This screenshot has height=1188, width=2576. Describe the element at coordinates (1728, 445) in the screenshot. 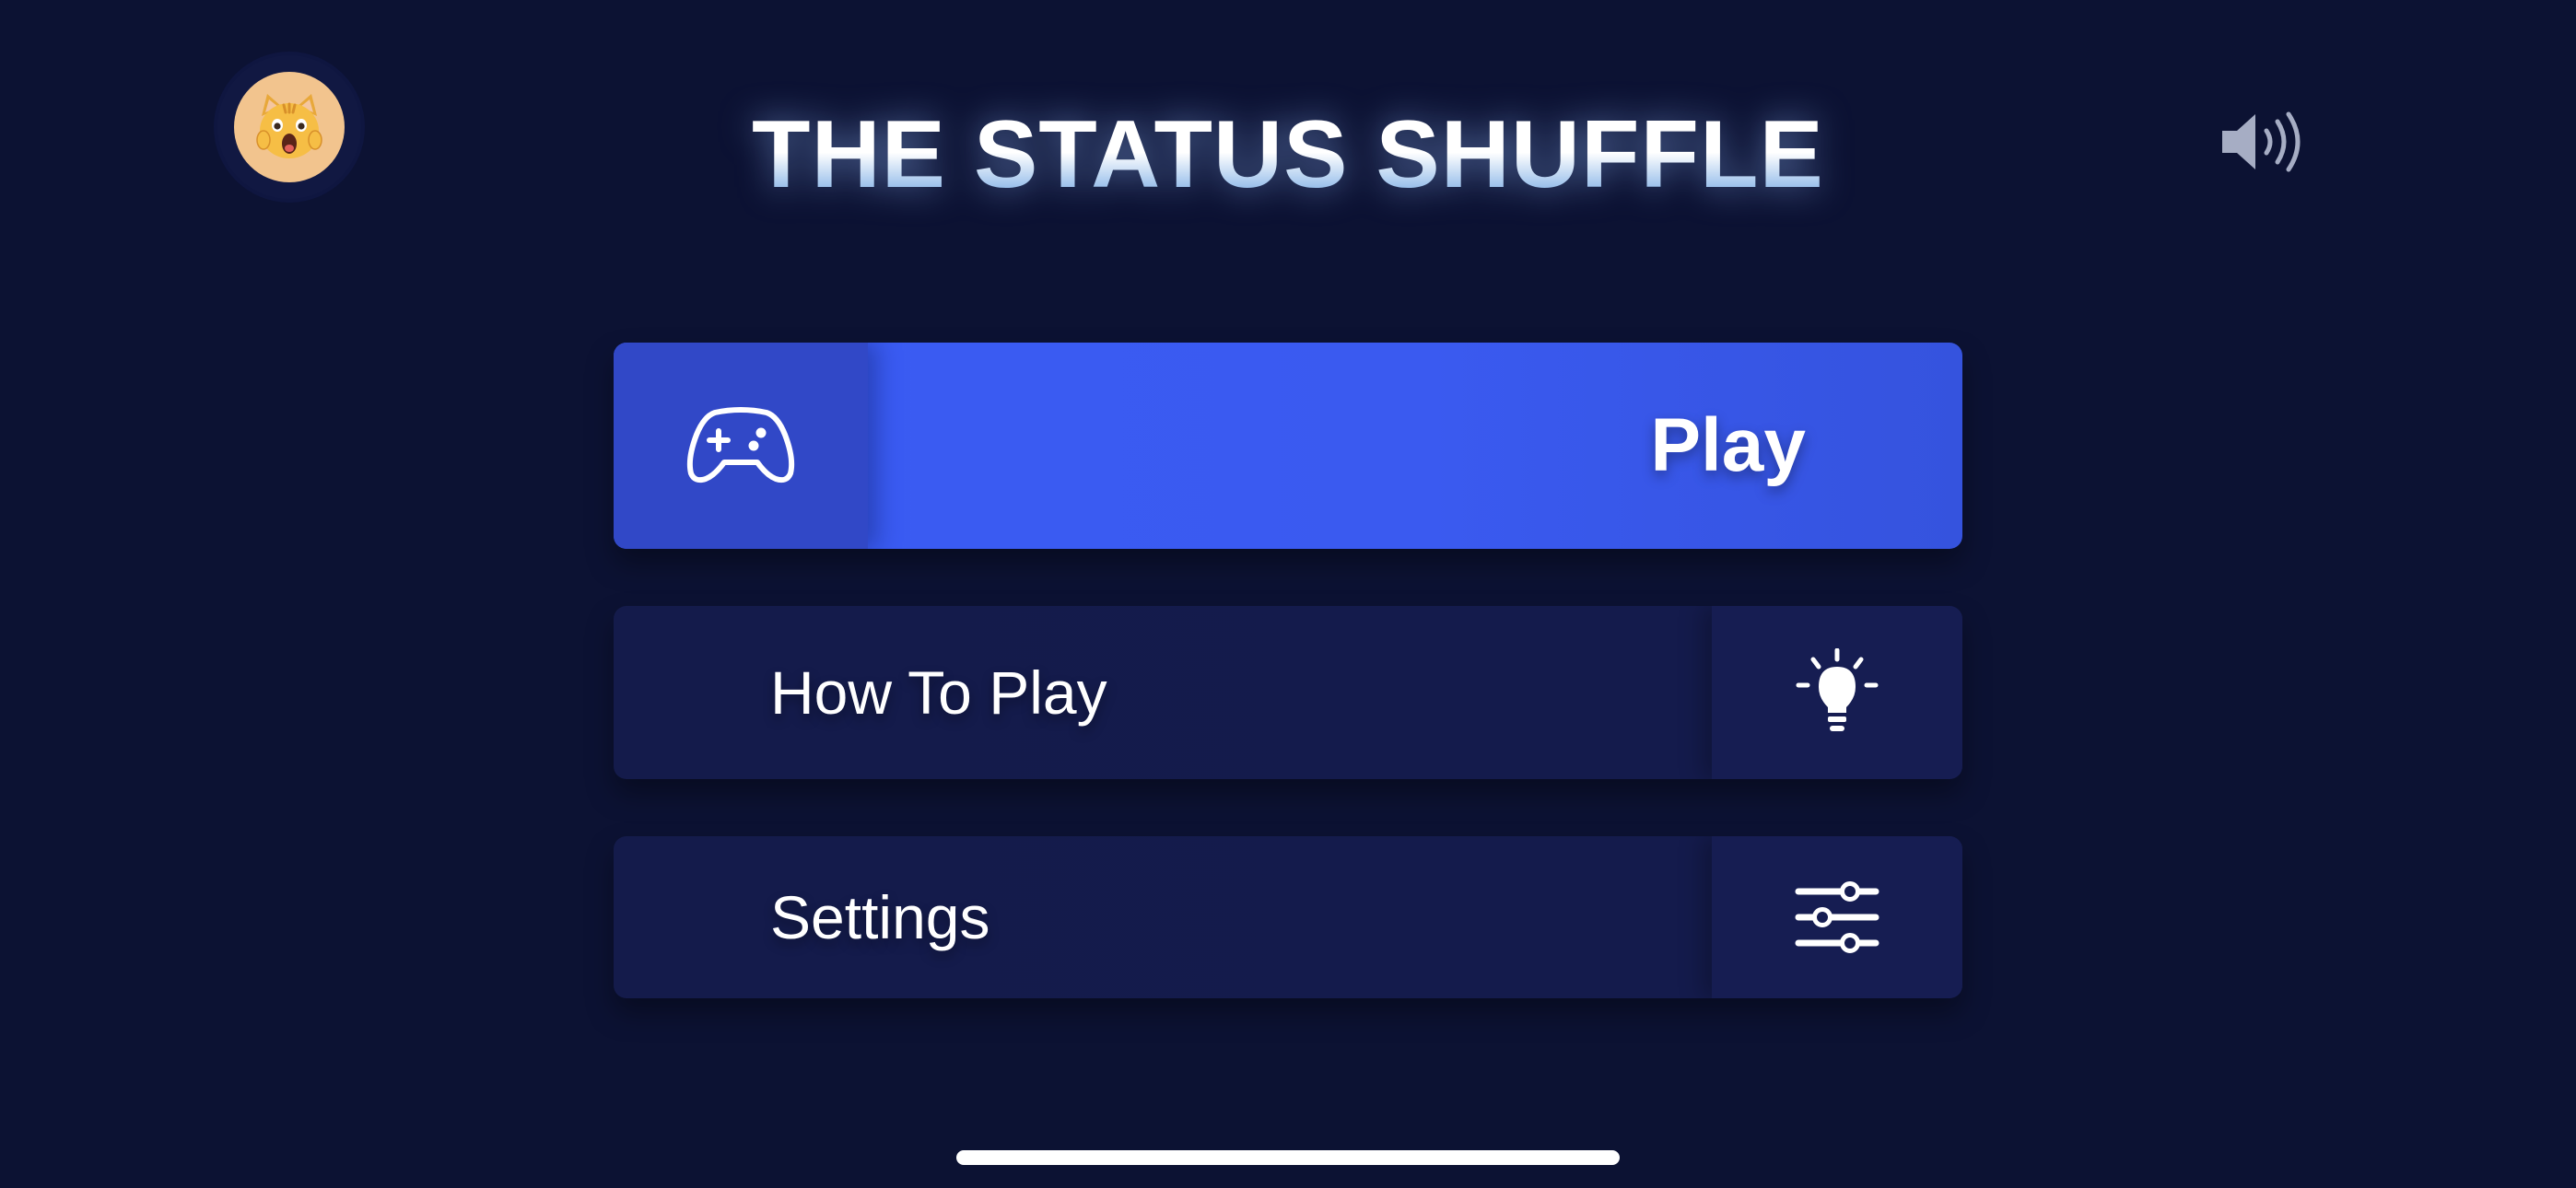

I see `play-button-label: Play` at that location.